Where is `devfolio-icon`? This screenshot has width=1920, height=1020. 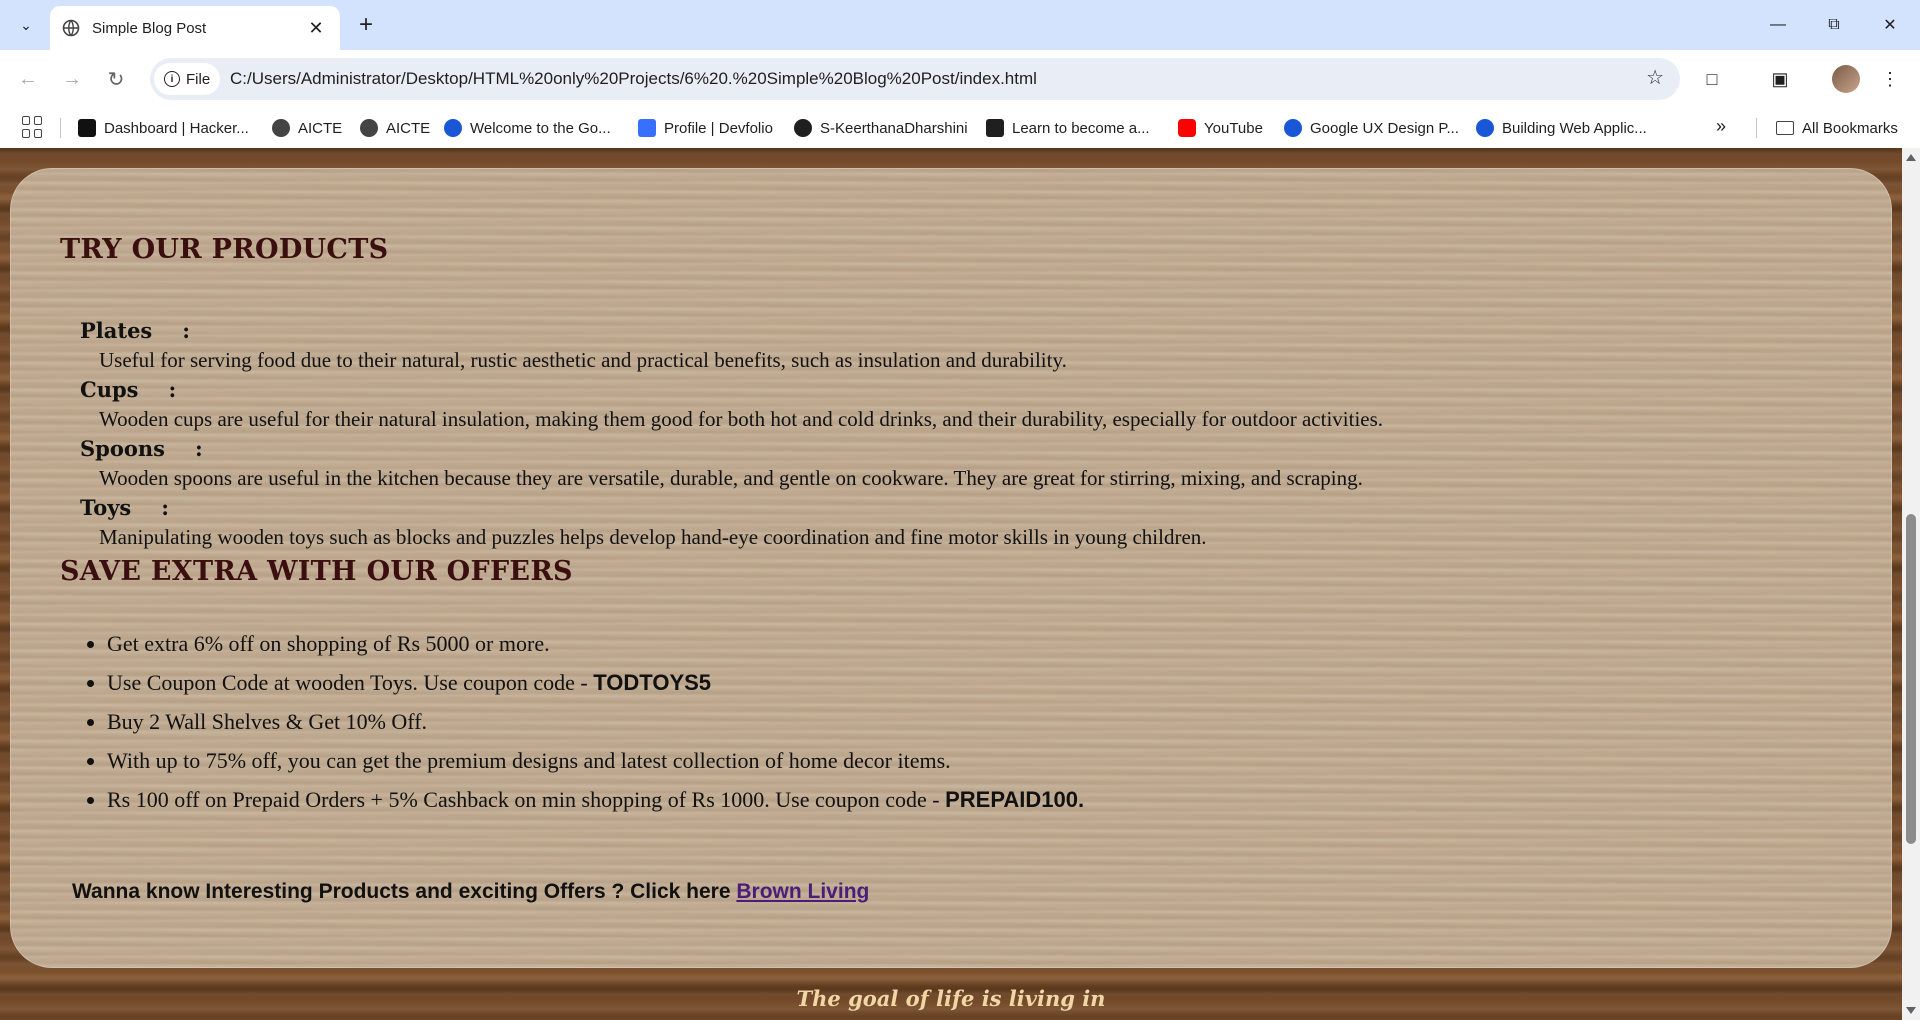 devfolio-icon is located at coordinates (647, 128).